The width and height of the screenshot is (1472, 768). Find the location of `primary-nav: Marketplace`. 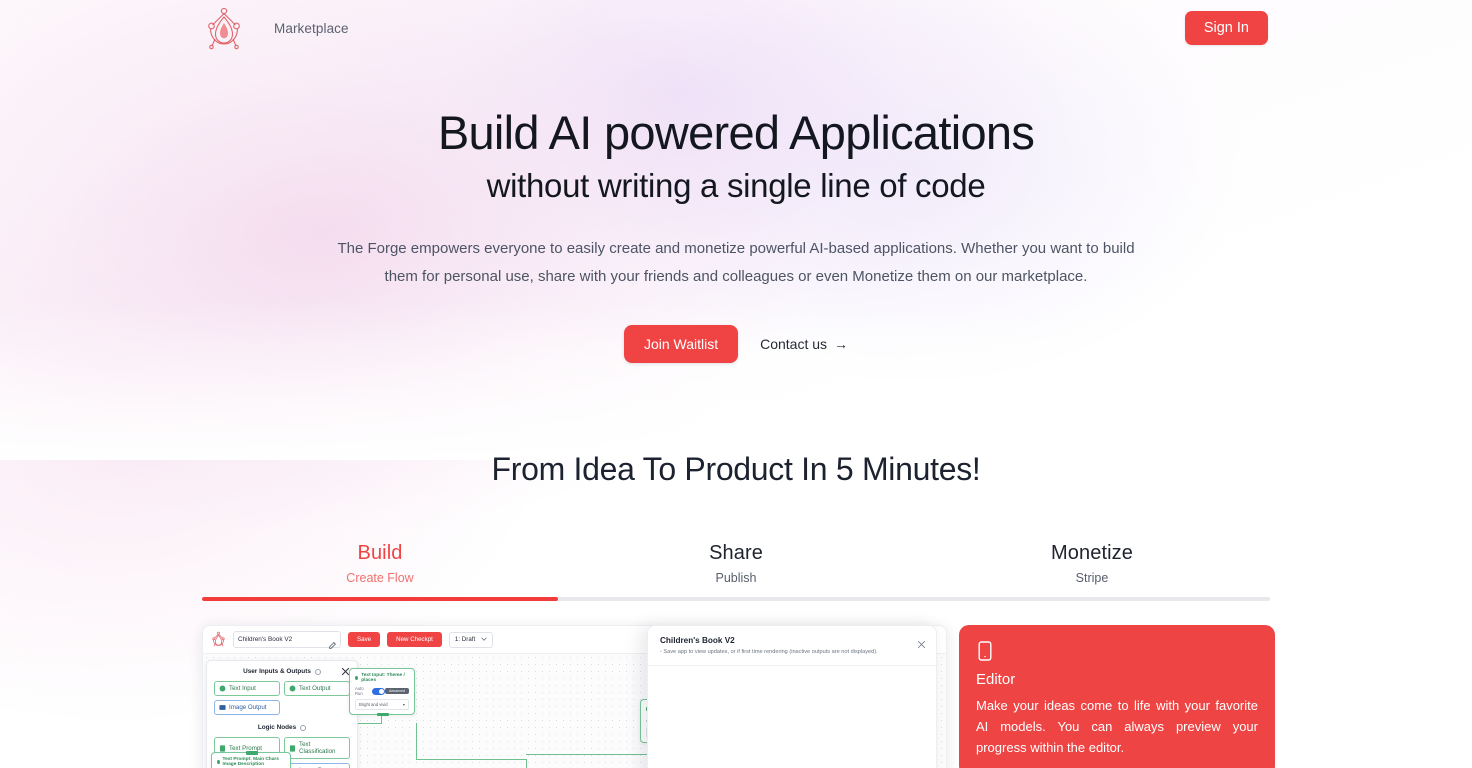

primary-nav: Marketplace is located at coordinates (311, 28).